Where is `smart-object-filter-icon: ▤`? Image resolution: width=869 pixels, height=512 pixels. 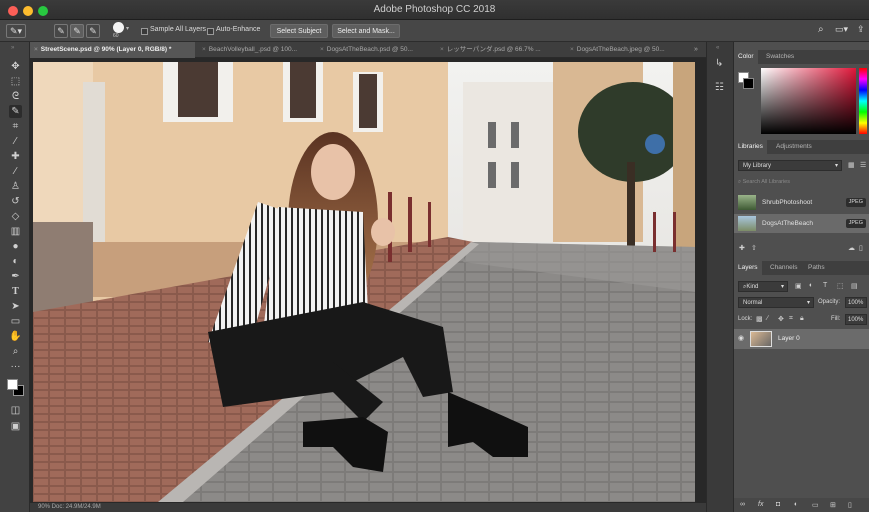 smart-object-filter-icon: ▤ is located at coordinates (854, 286).